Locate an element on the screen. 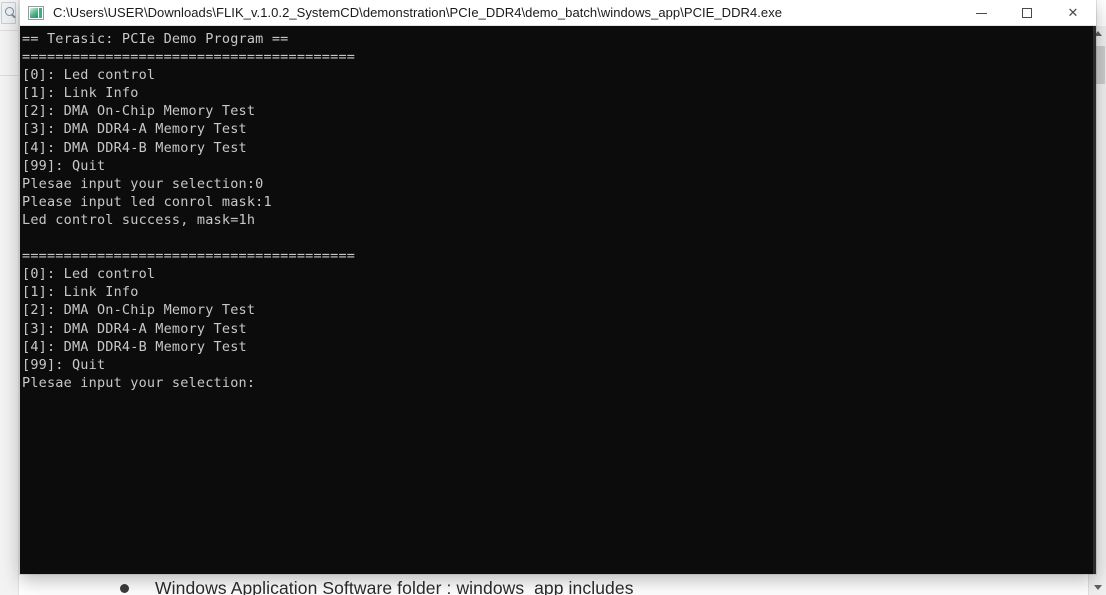 This screenshot has width=1106, height=595. console-line: Please input led conrol mask:1 is located at coordinates (147, 201).